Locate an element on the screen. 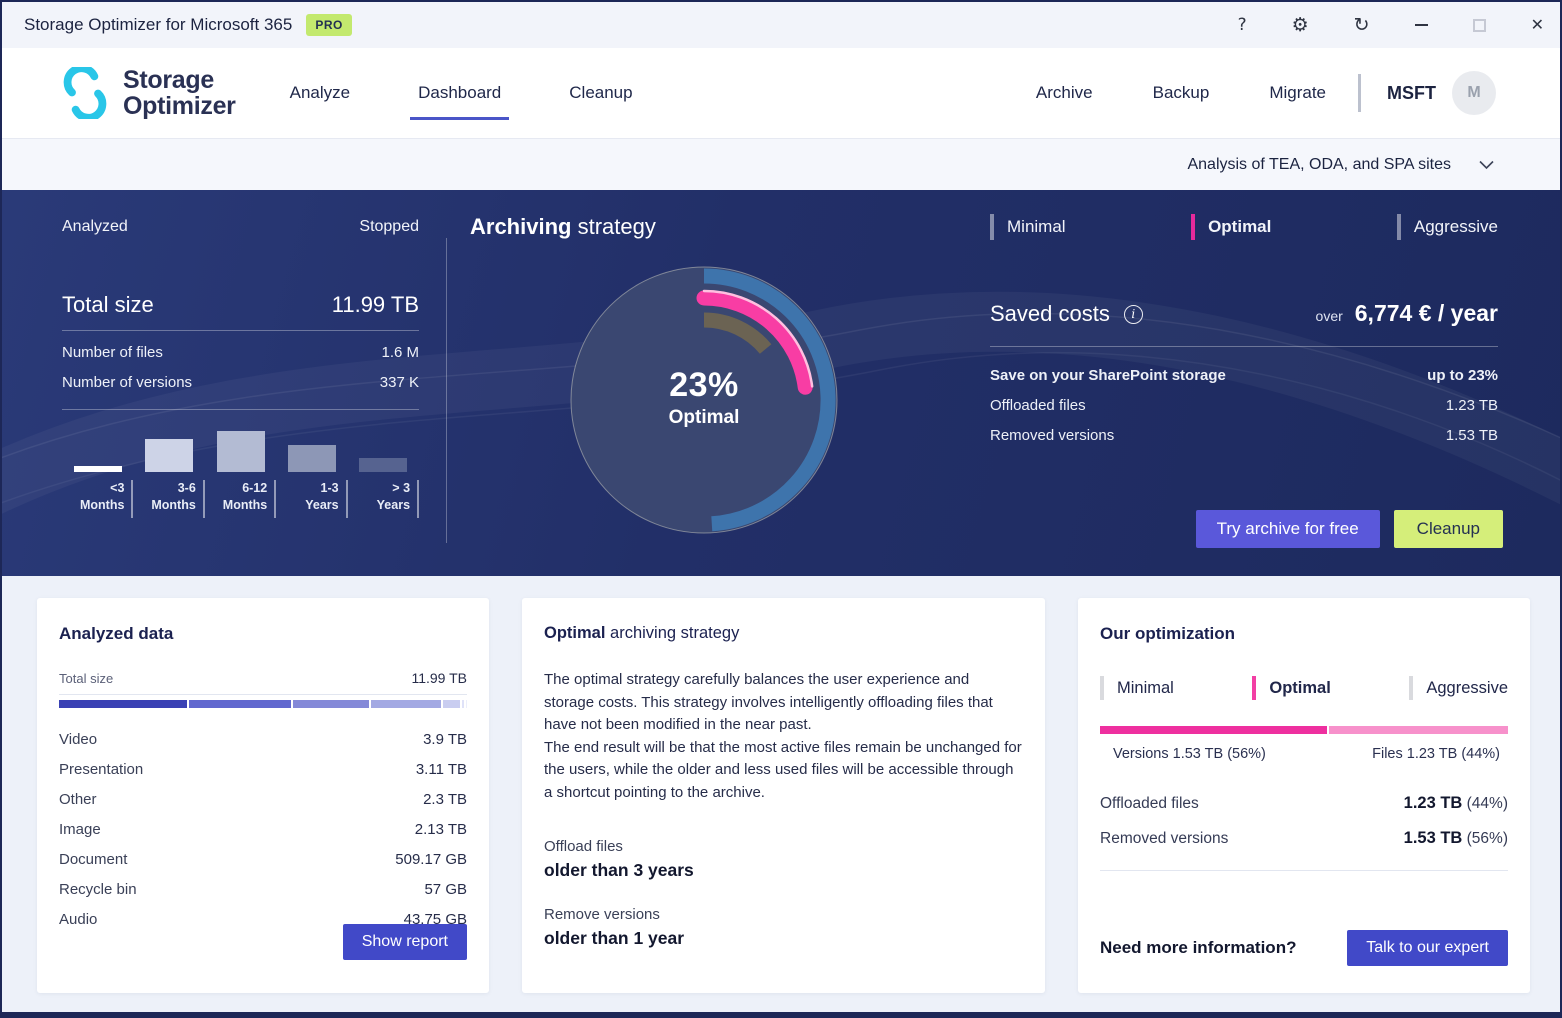  pro-badge: PRO is located at coordinates (329, 25).